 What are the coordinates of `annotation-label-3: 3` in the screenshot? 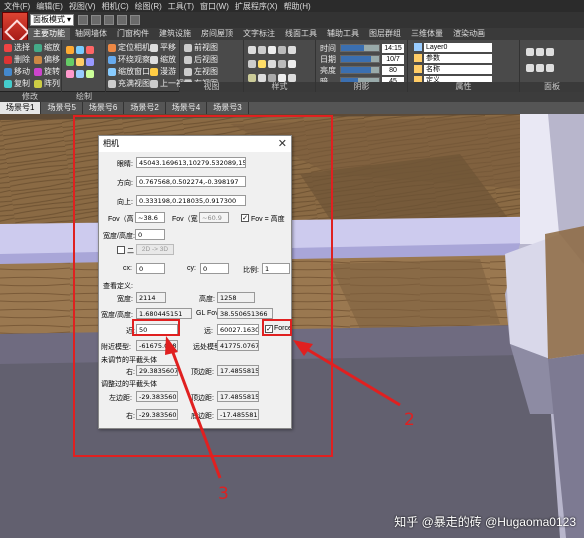 It's located at (223, 494).